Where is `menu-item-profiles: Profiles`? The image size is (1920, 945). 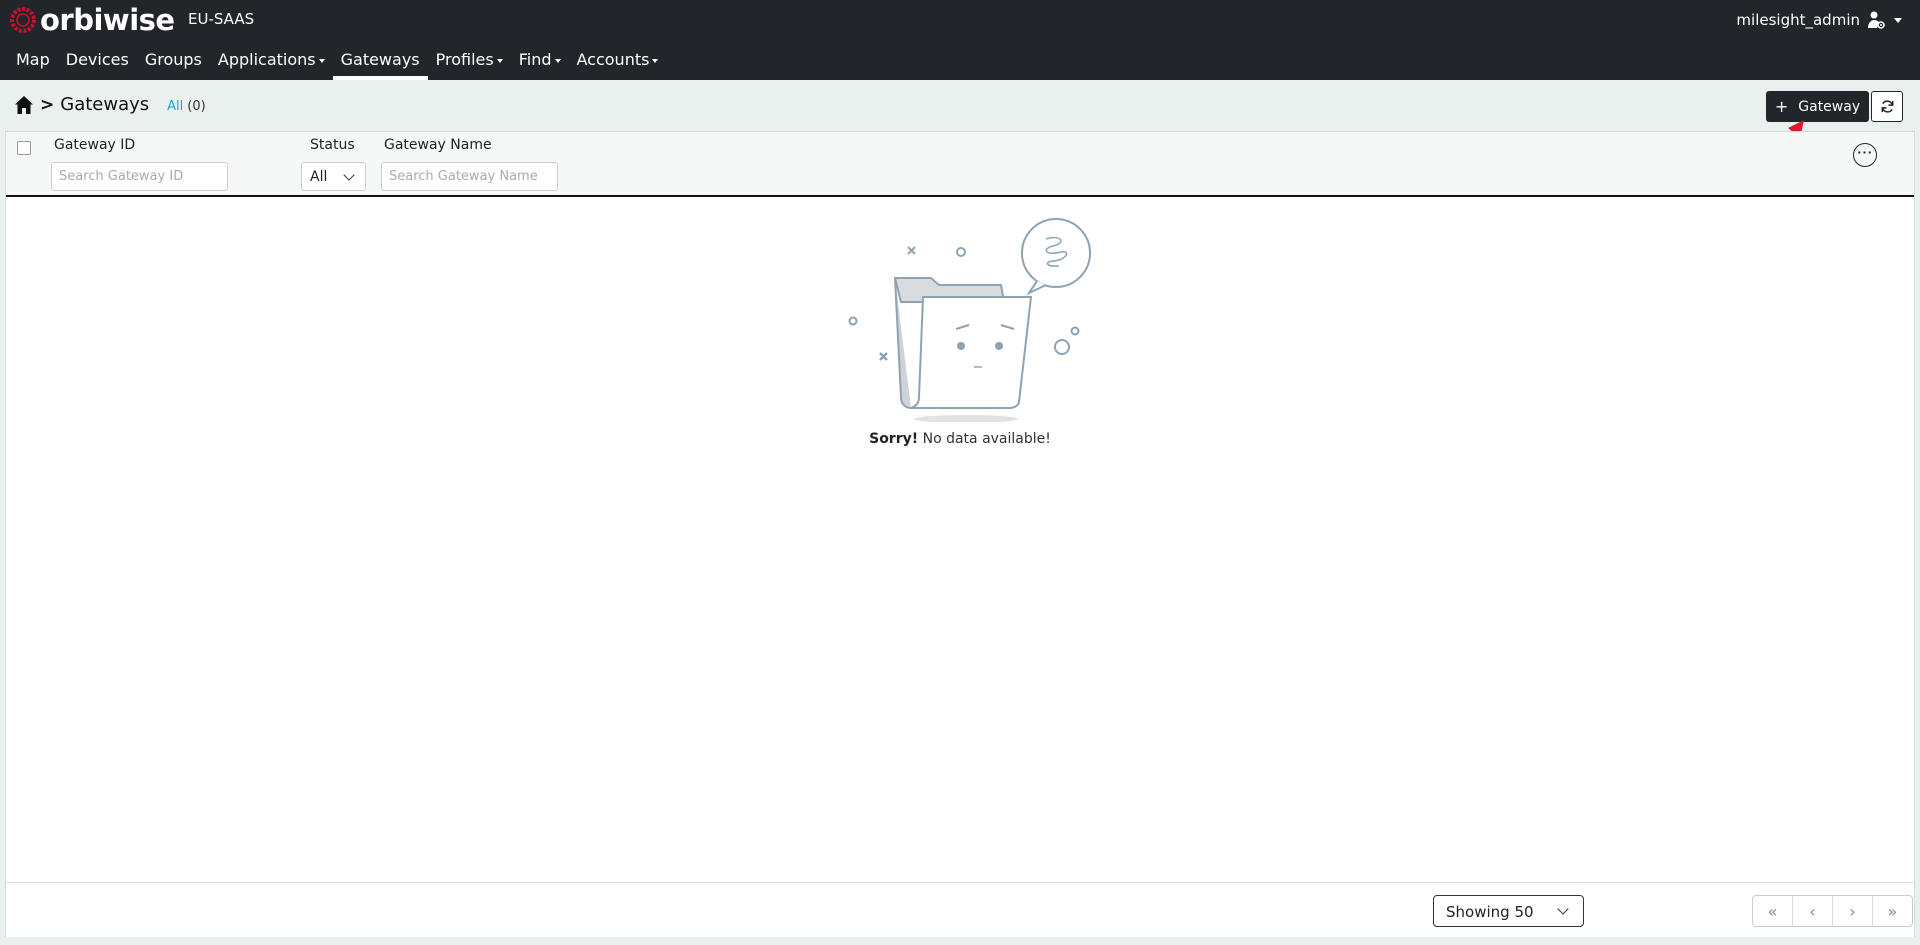
menu-item-profiles: Profiles is located at coordinates (469, 62).